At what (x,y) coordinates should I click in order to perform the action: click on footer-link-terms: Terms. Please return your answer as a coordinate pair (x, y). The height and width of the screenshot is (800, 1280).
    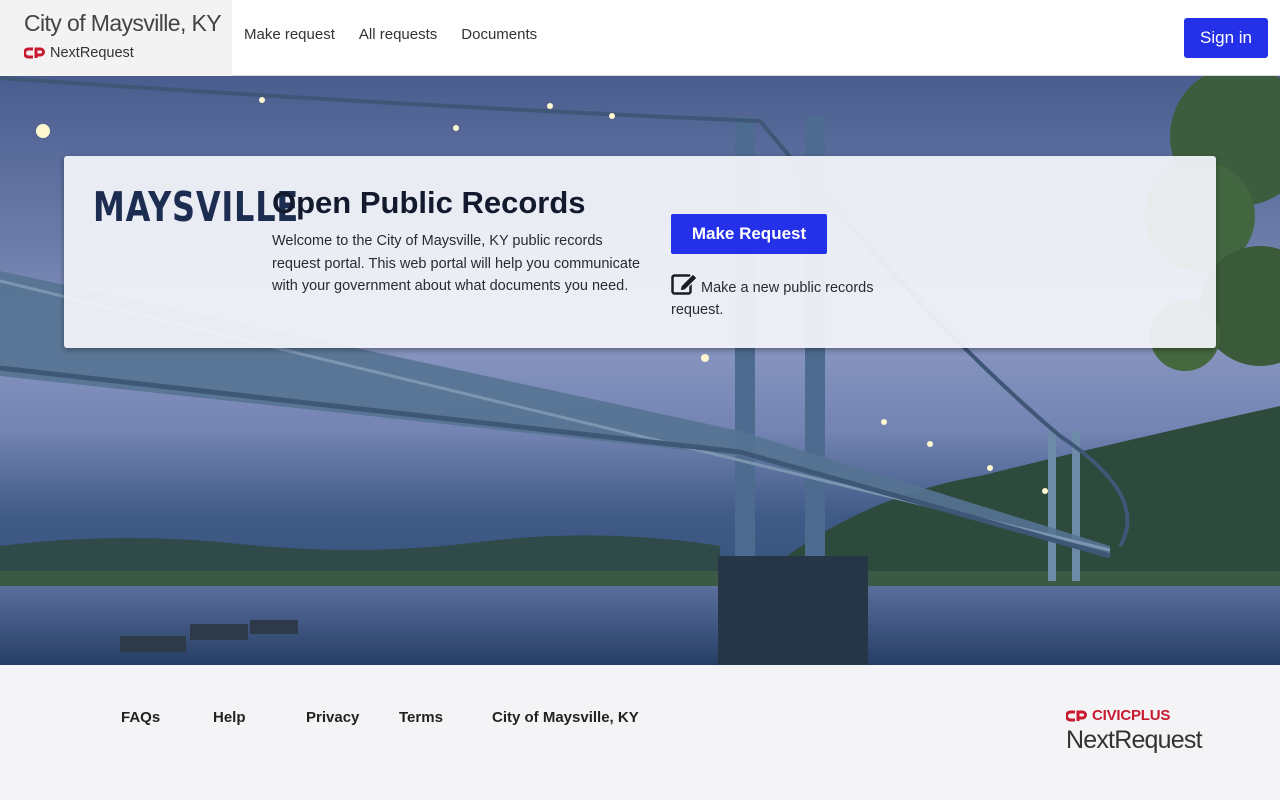
    Looking at the image, I should click on (445, 717).